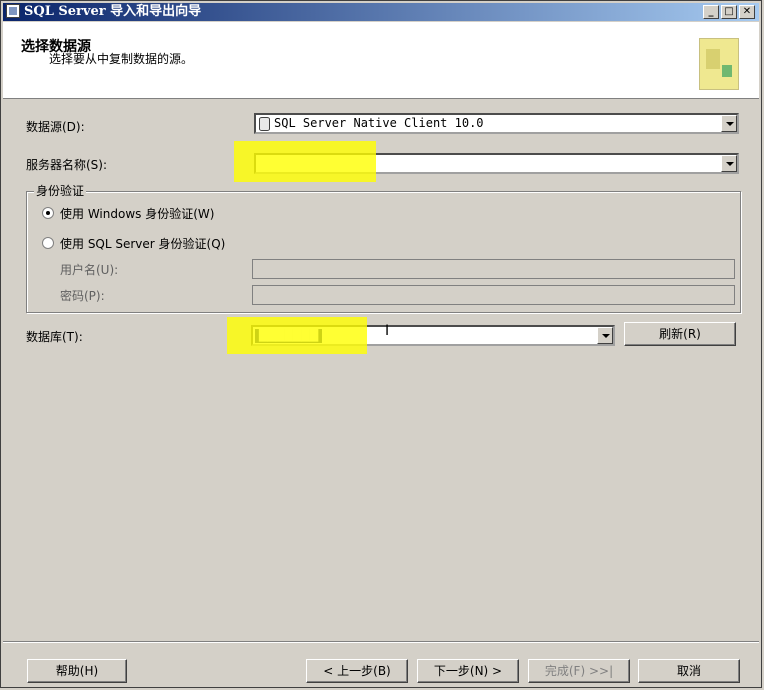  I want to click on footer-divider, so click(381, 642).